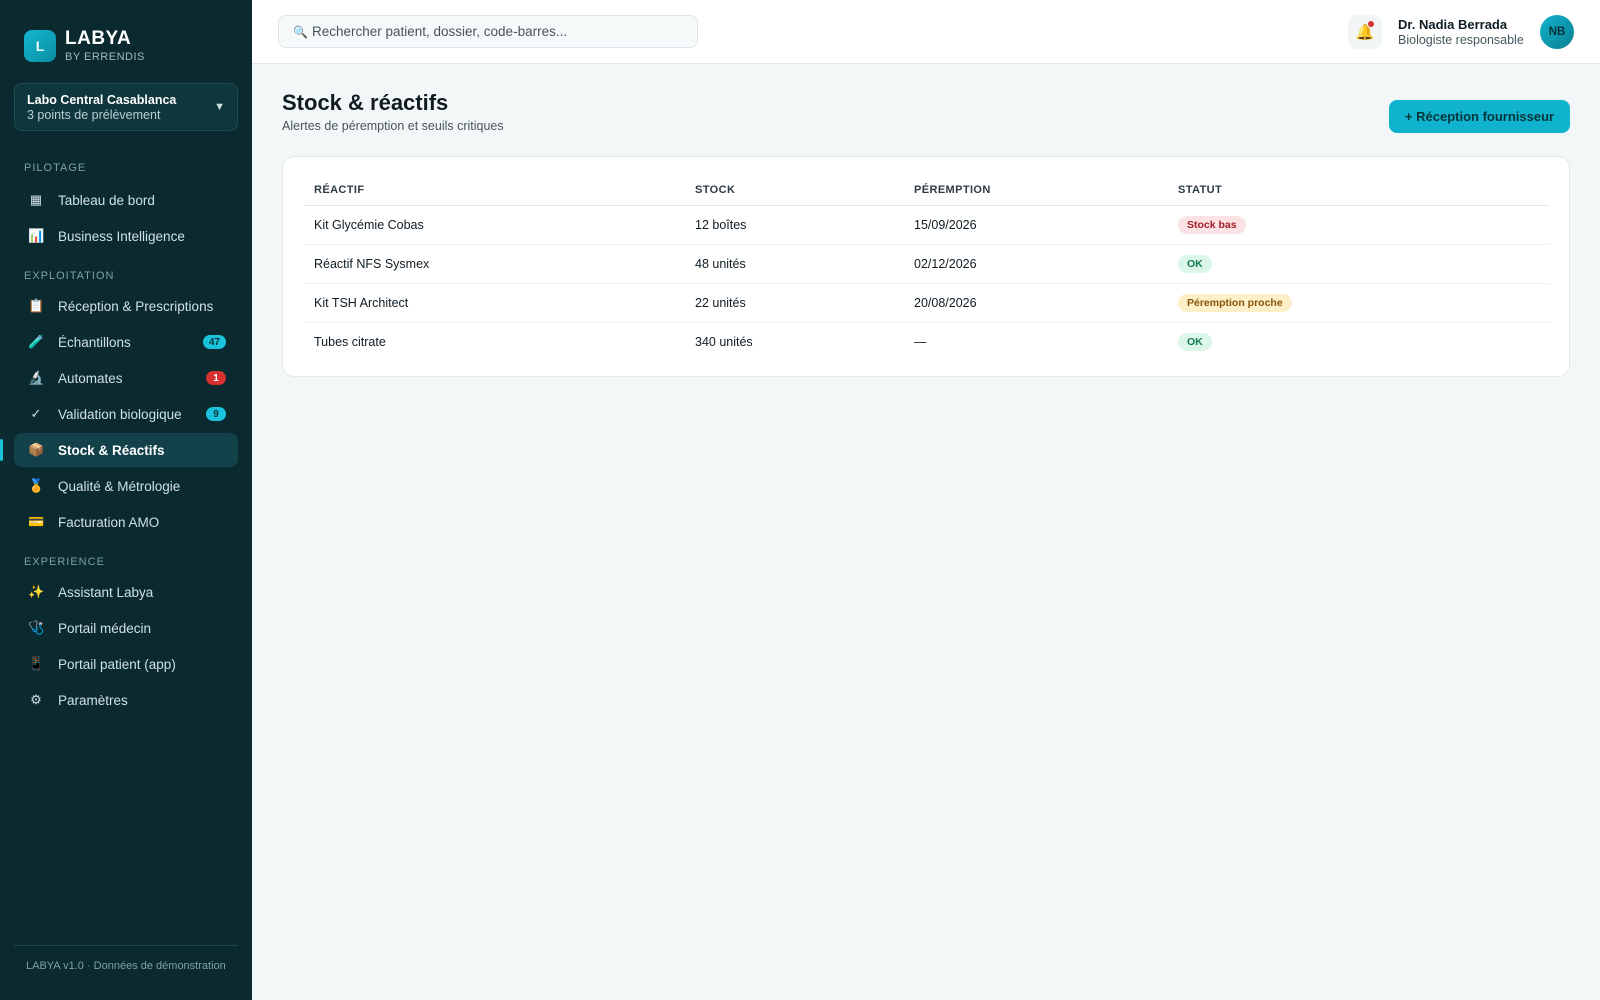 This screenshot has width=1600, height=1000. I want to click on cell-statut: Stock bas, so click(1359, 225).